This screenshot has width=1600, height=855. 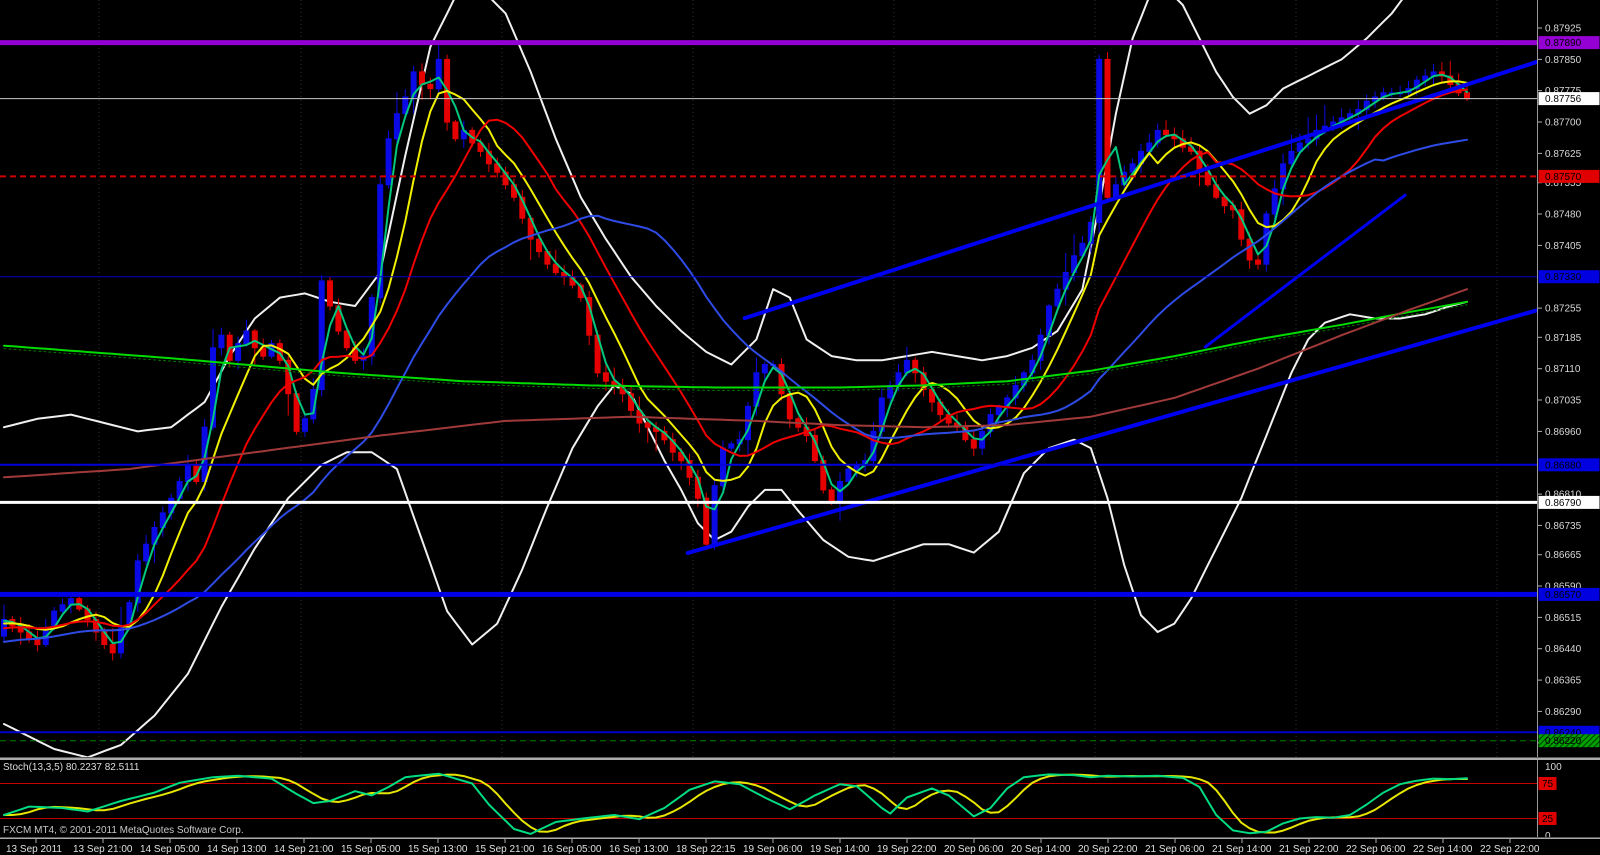 I want to click on price-tick-label: 0.86290, so click(x=1563, y=712).